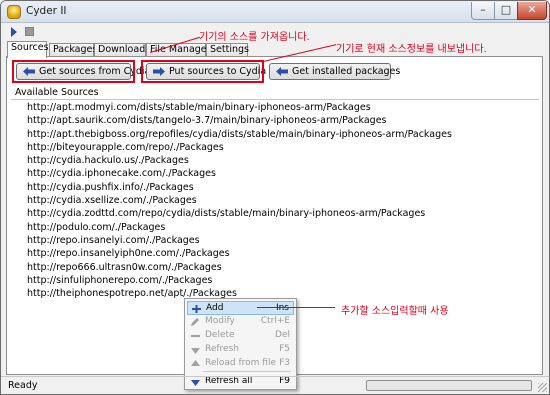  Describe the element at coordinates (227, 50) in the screenshot. I see `tab-settings: Settings` at that location.